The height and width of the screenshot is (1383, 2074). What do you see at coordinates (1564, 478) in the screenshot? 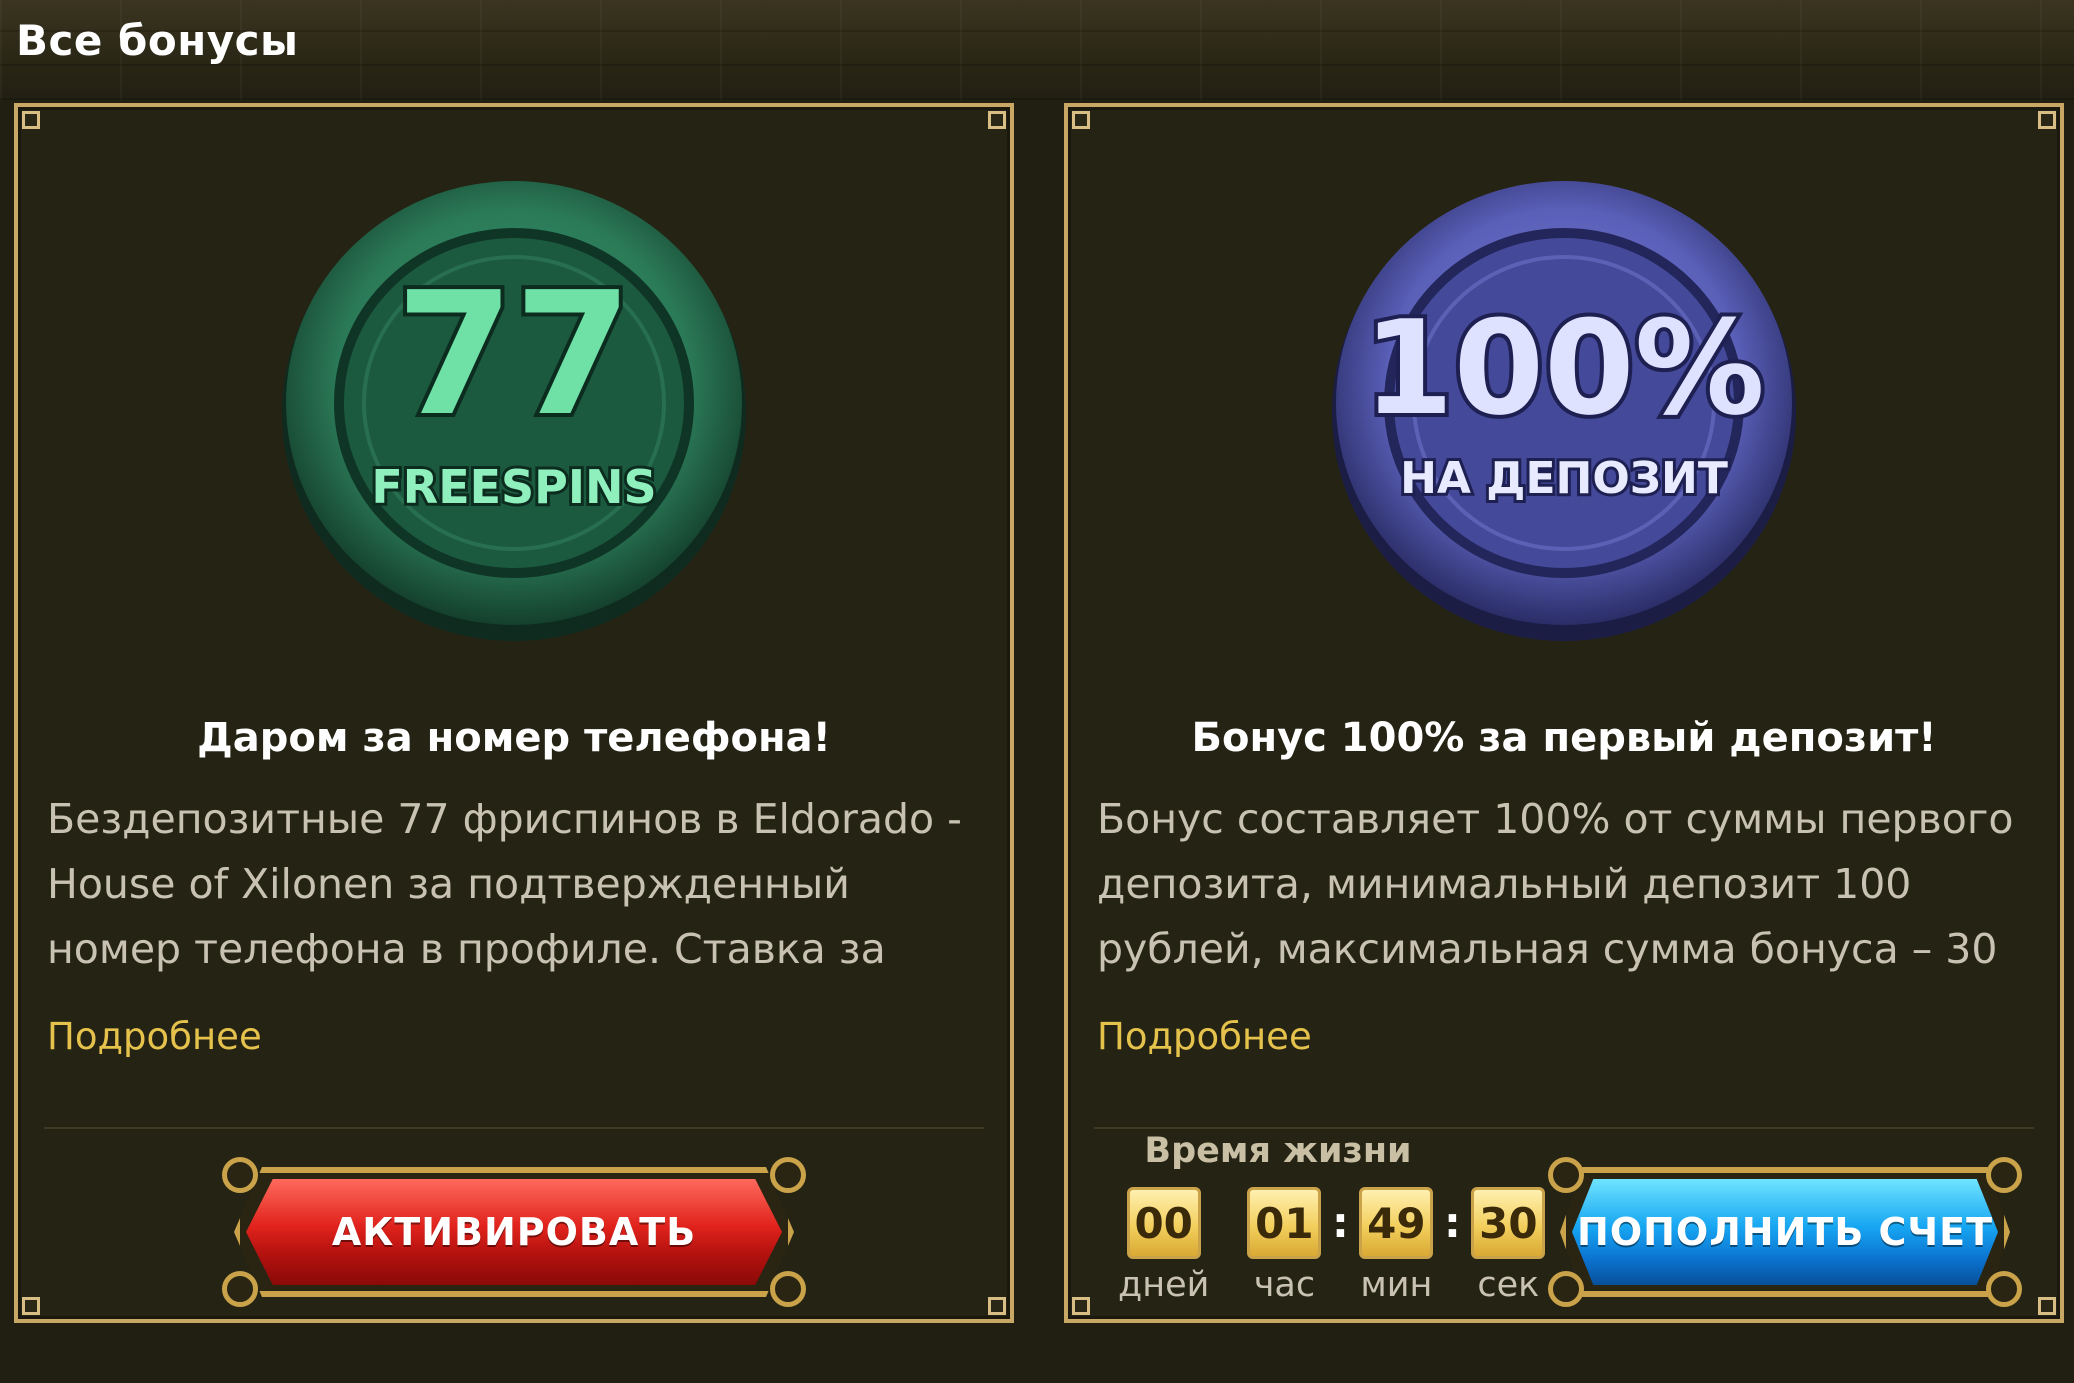
I see `coin-caption: НА ДЕПОЗИТ` at bounding box center [1564, 478].